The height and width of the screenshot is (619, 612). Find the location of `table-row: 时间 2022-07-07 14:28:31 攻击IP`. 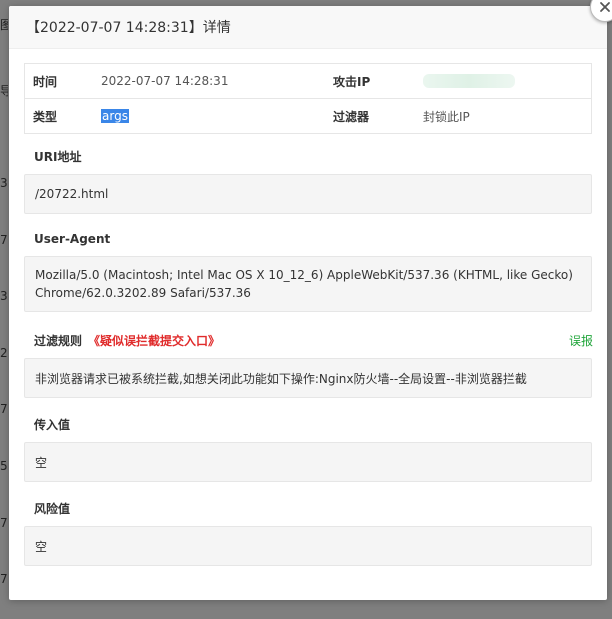

table-row: 时间 2022-07-07 14:28:31 攻击IP is located at coordinates (308, 81).